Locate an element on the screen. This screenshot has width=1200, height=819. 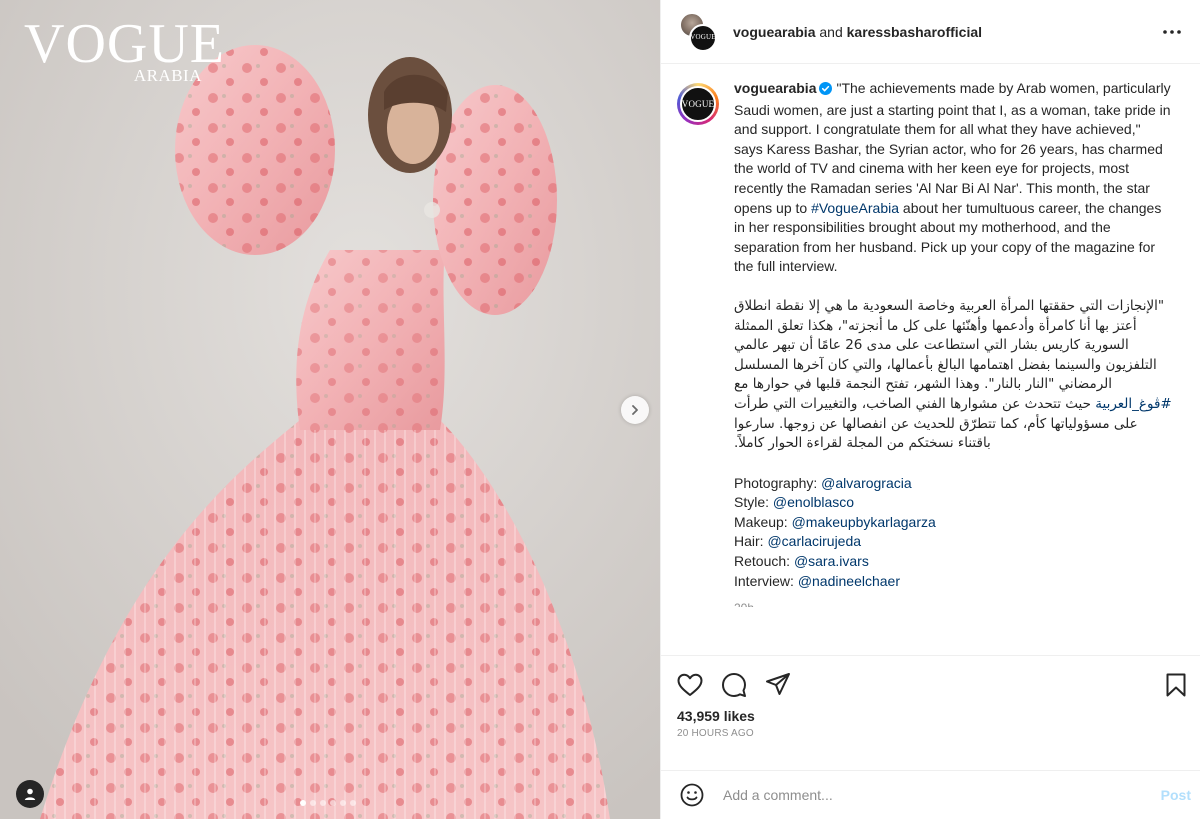
comment-icon is located at coordinates (734, 685).